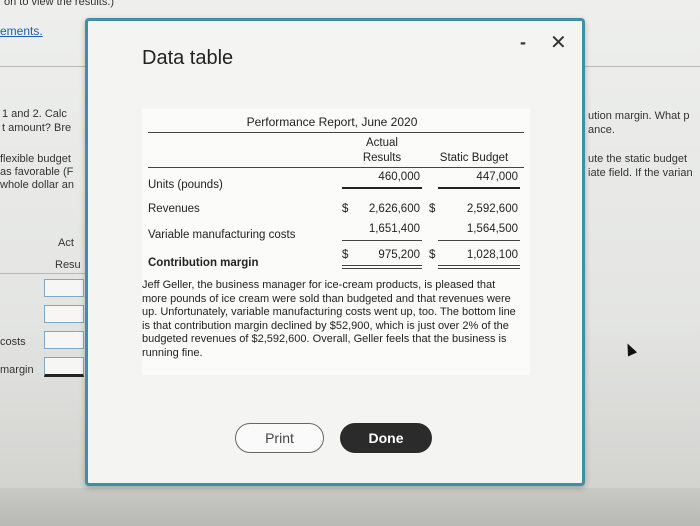  What do you see at coordinates (399, 177) in the screenshot?
I see `units-actual: 460,000` at bounding box center [399, 177].